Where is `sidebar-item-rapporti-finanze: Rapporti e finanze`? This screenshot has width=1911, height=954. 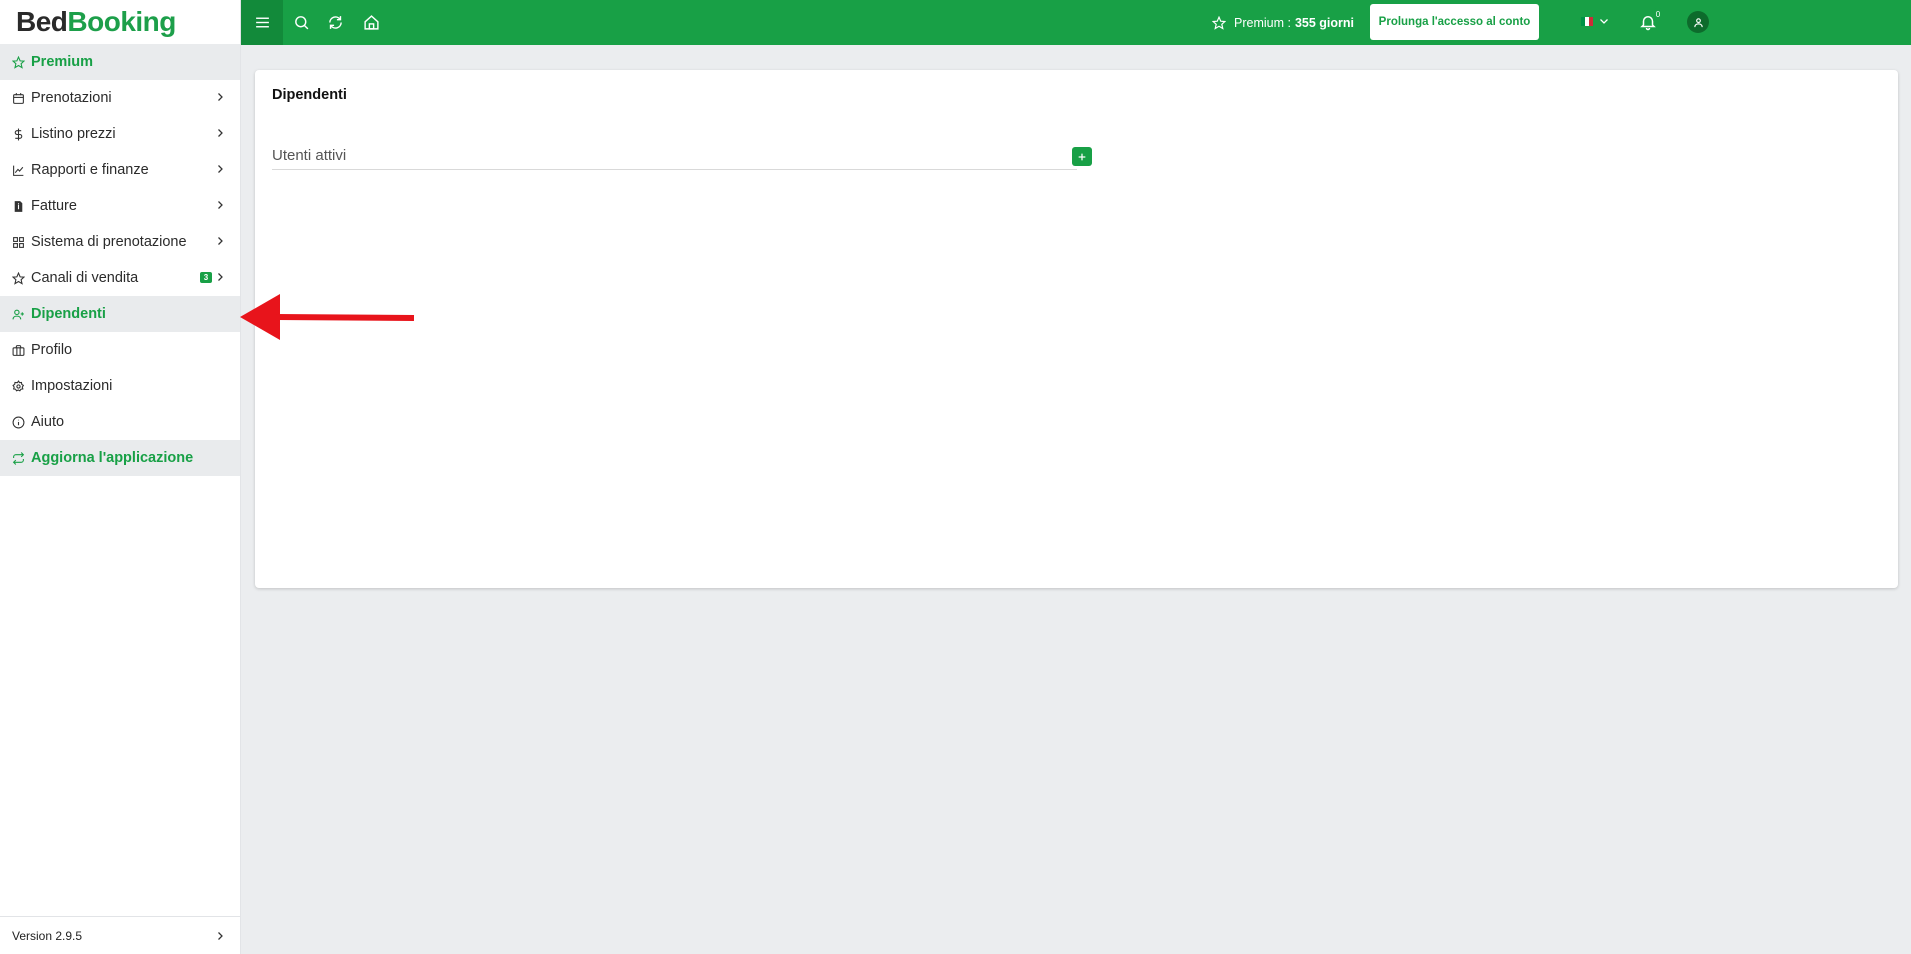 sidebar-item-rapporti-finanze: Rapporti e finanze is located at coordinates (120, 170).